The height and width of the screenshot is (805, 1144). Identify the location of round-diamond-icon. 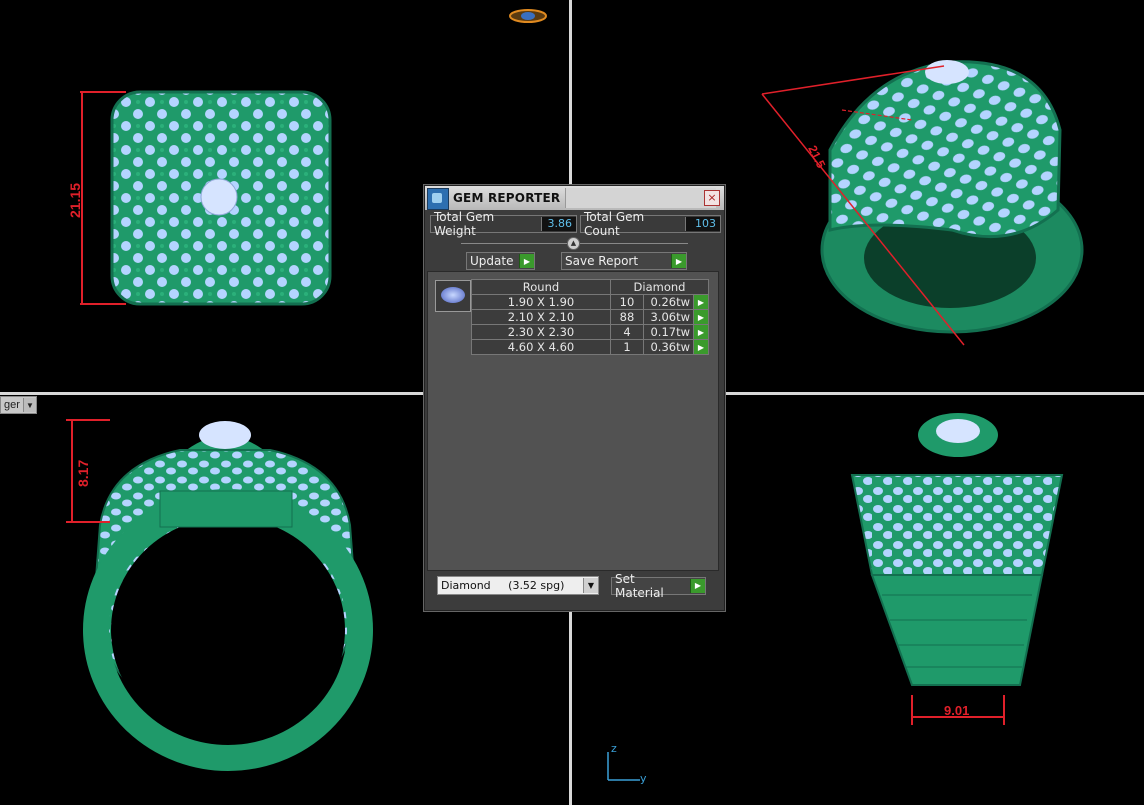
(453, 296).